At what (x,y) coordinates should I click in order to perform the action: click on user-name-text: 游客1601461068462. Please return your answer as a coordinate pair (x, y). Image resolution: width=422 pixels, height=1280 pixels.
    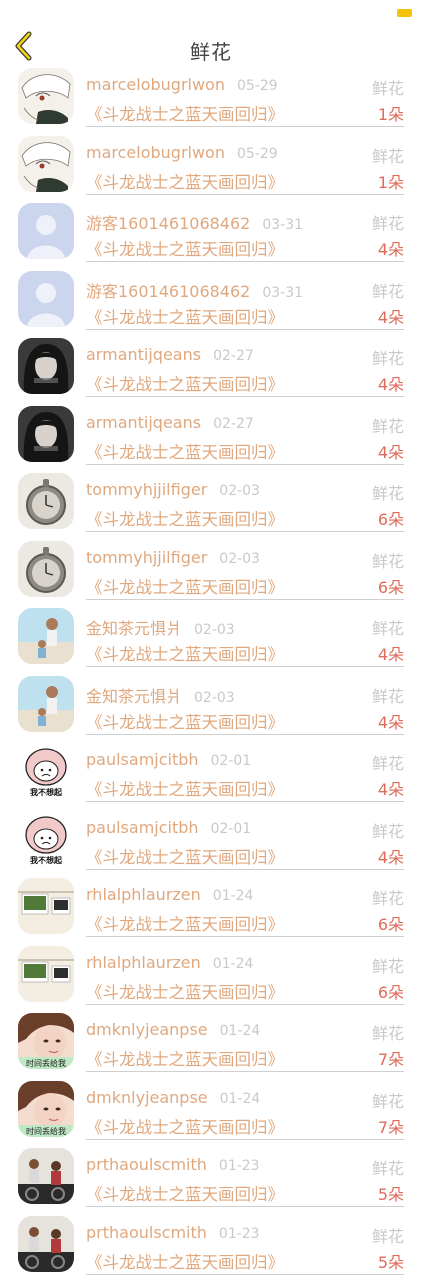
    Looking at the image, I should click on (168, 291).